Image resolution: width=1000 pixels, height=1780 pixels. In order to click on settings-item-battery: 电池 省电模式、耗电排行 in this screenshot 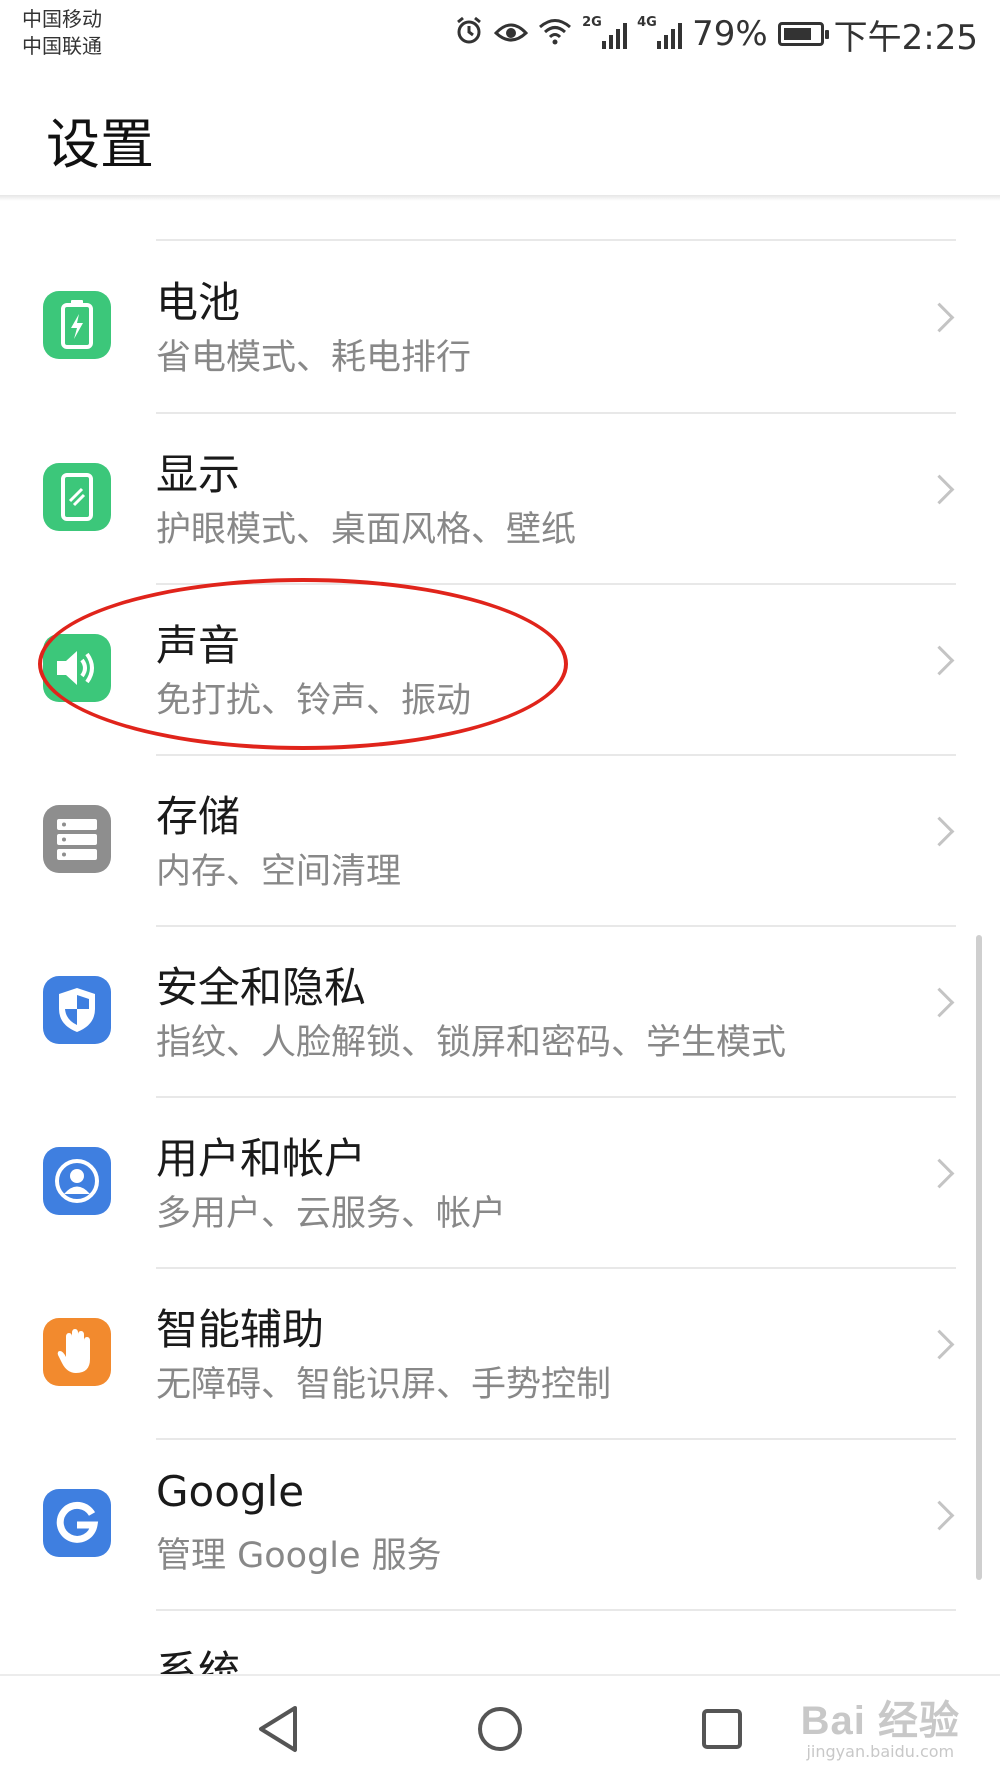, I will do `click(500, 326)`.